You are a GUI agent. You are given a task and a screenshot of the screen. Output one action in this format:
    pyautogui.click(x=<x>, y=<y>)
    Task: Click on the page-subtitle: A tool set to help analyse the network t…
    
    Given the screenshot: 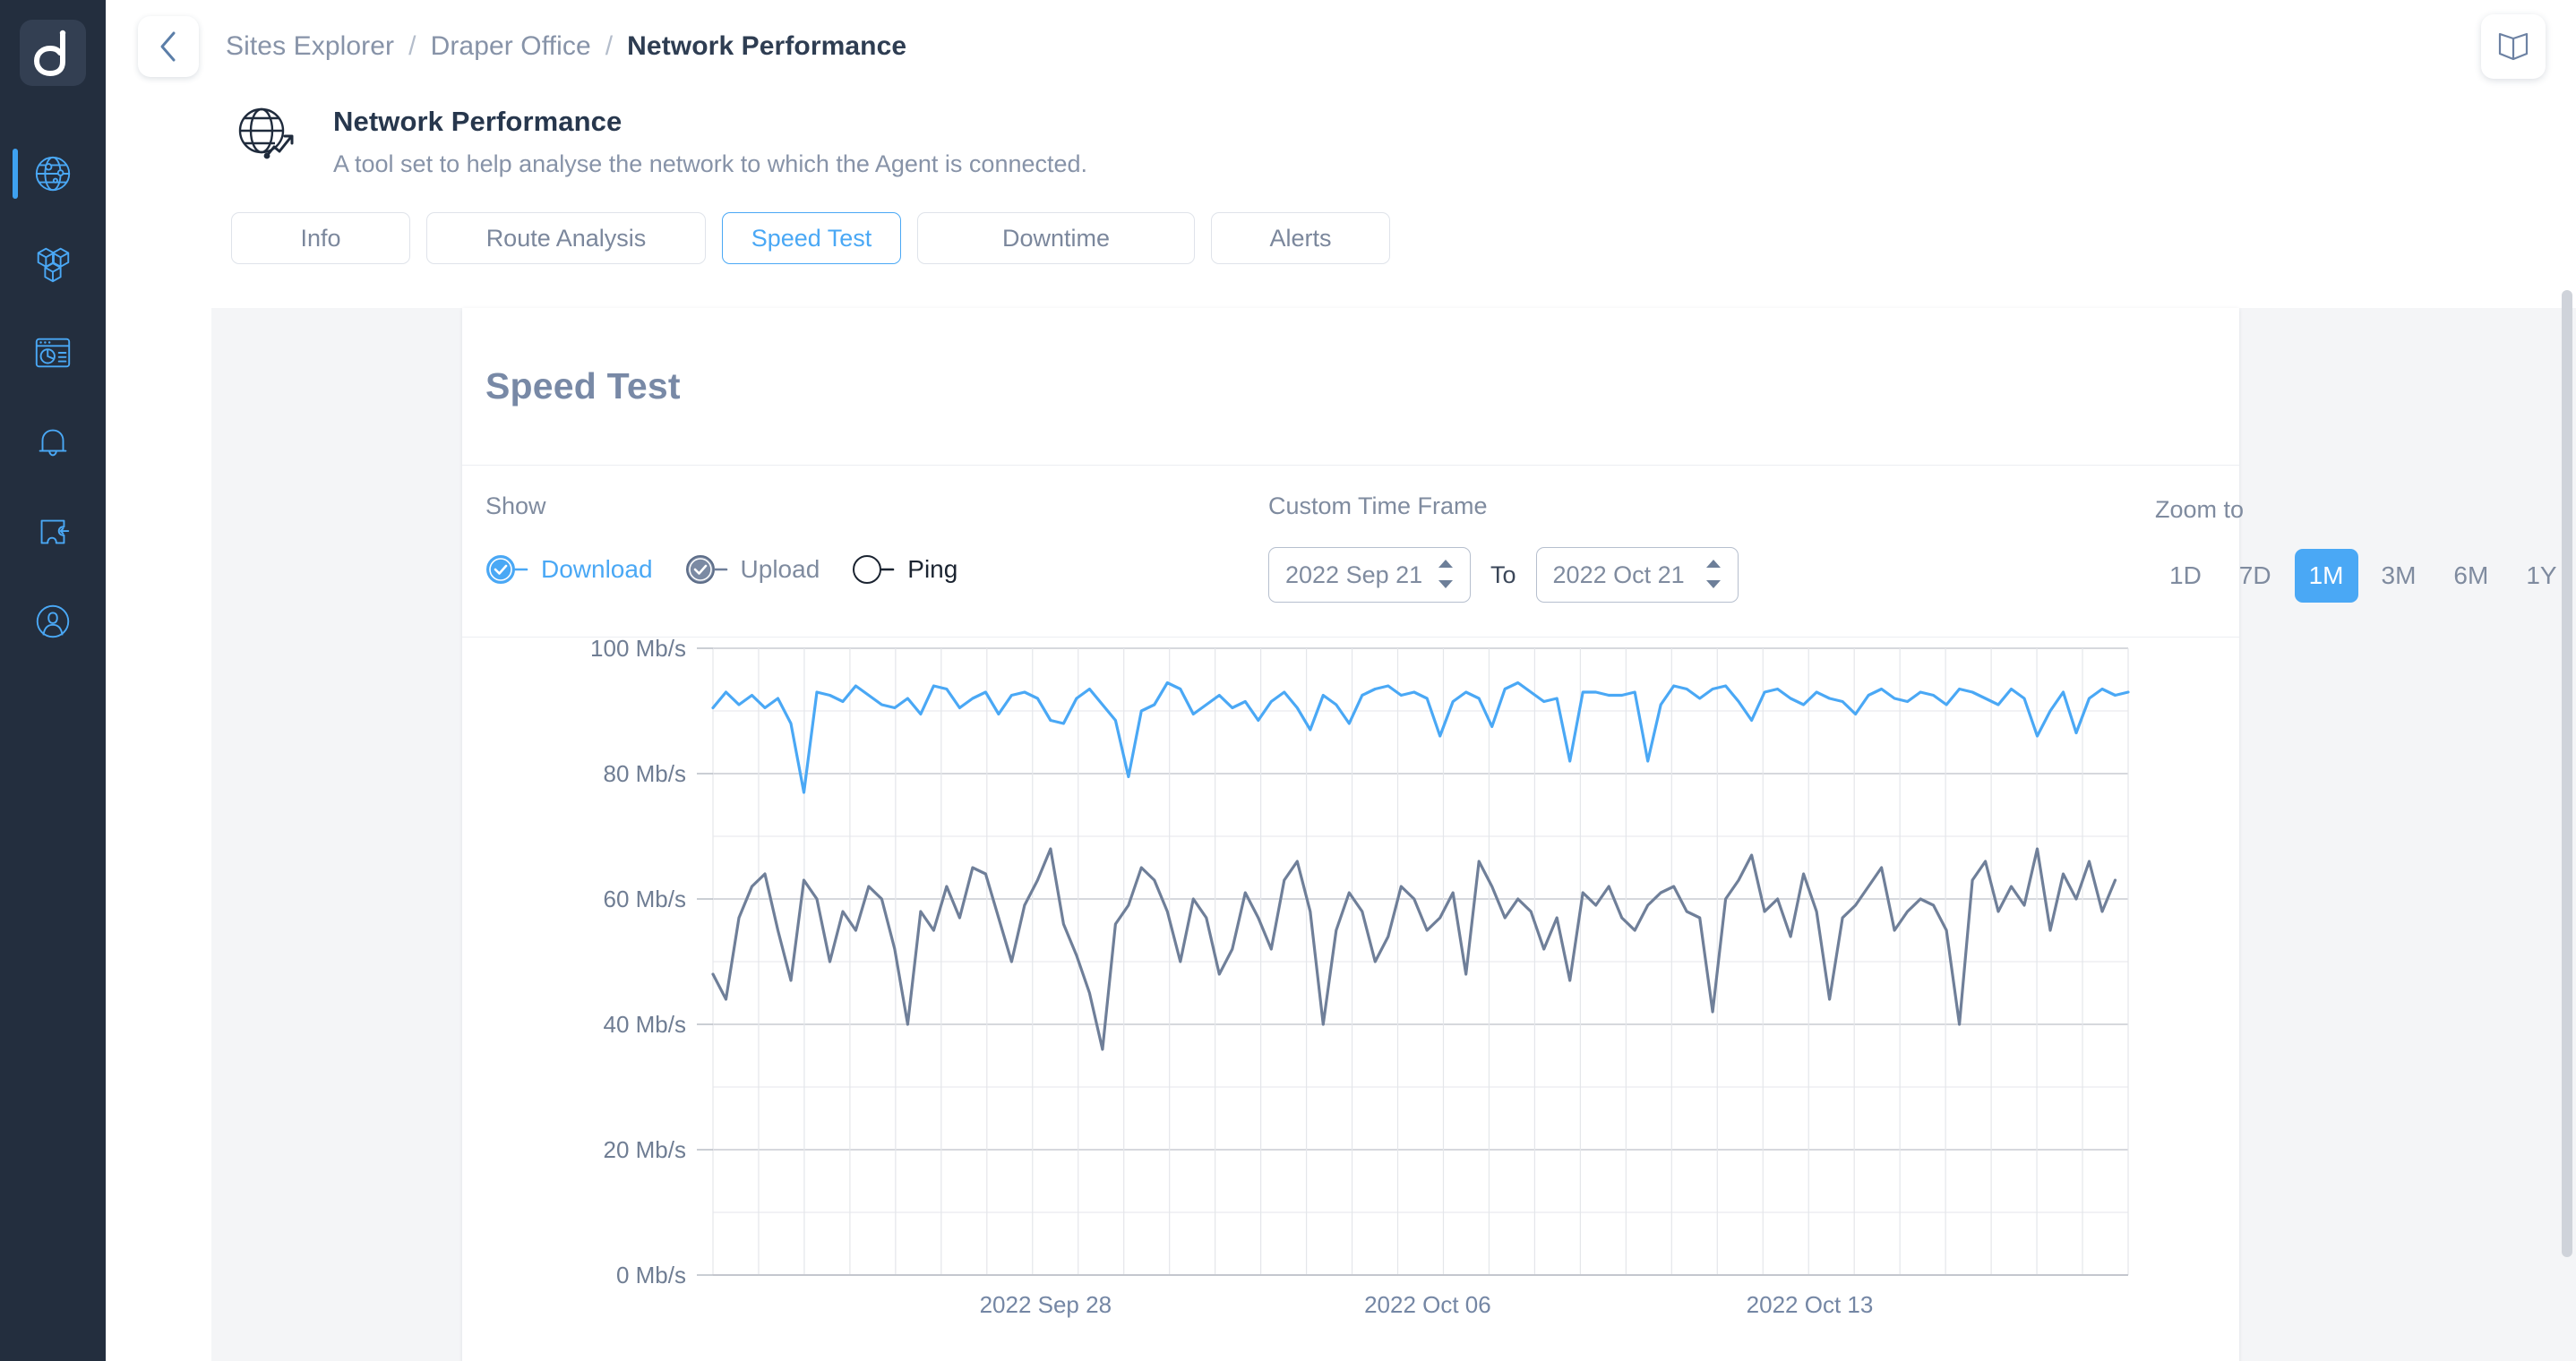 What is the action you would take?
    pyautogui.click(x=710, y=163)
    